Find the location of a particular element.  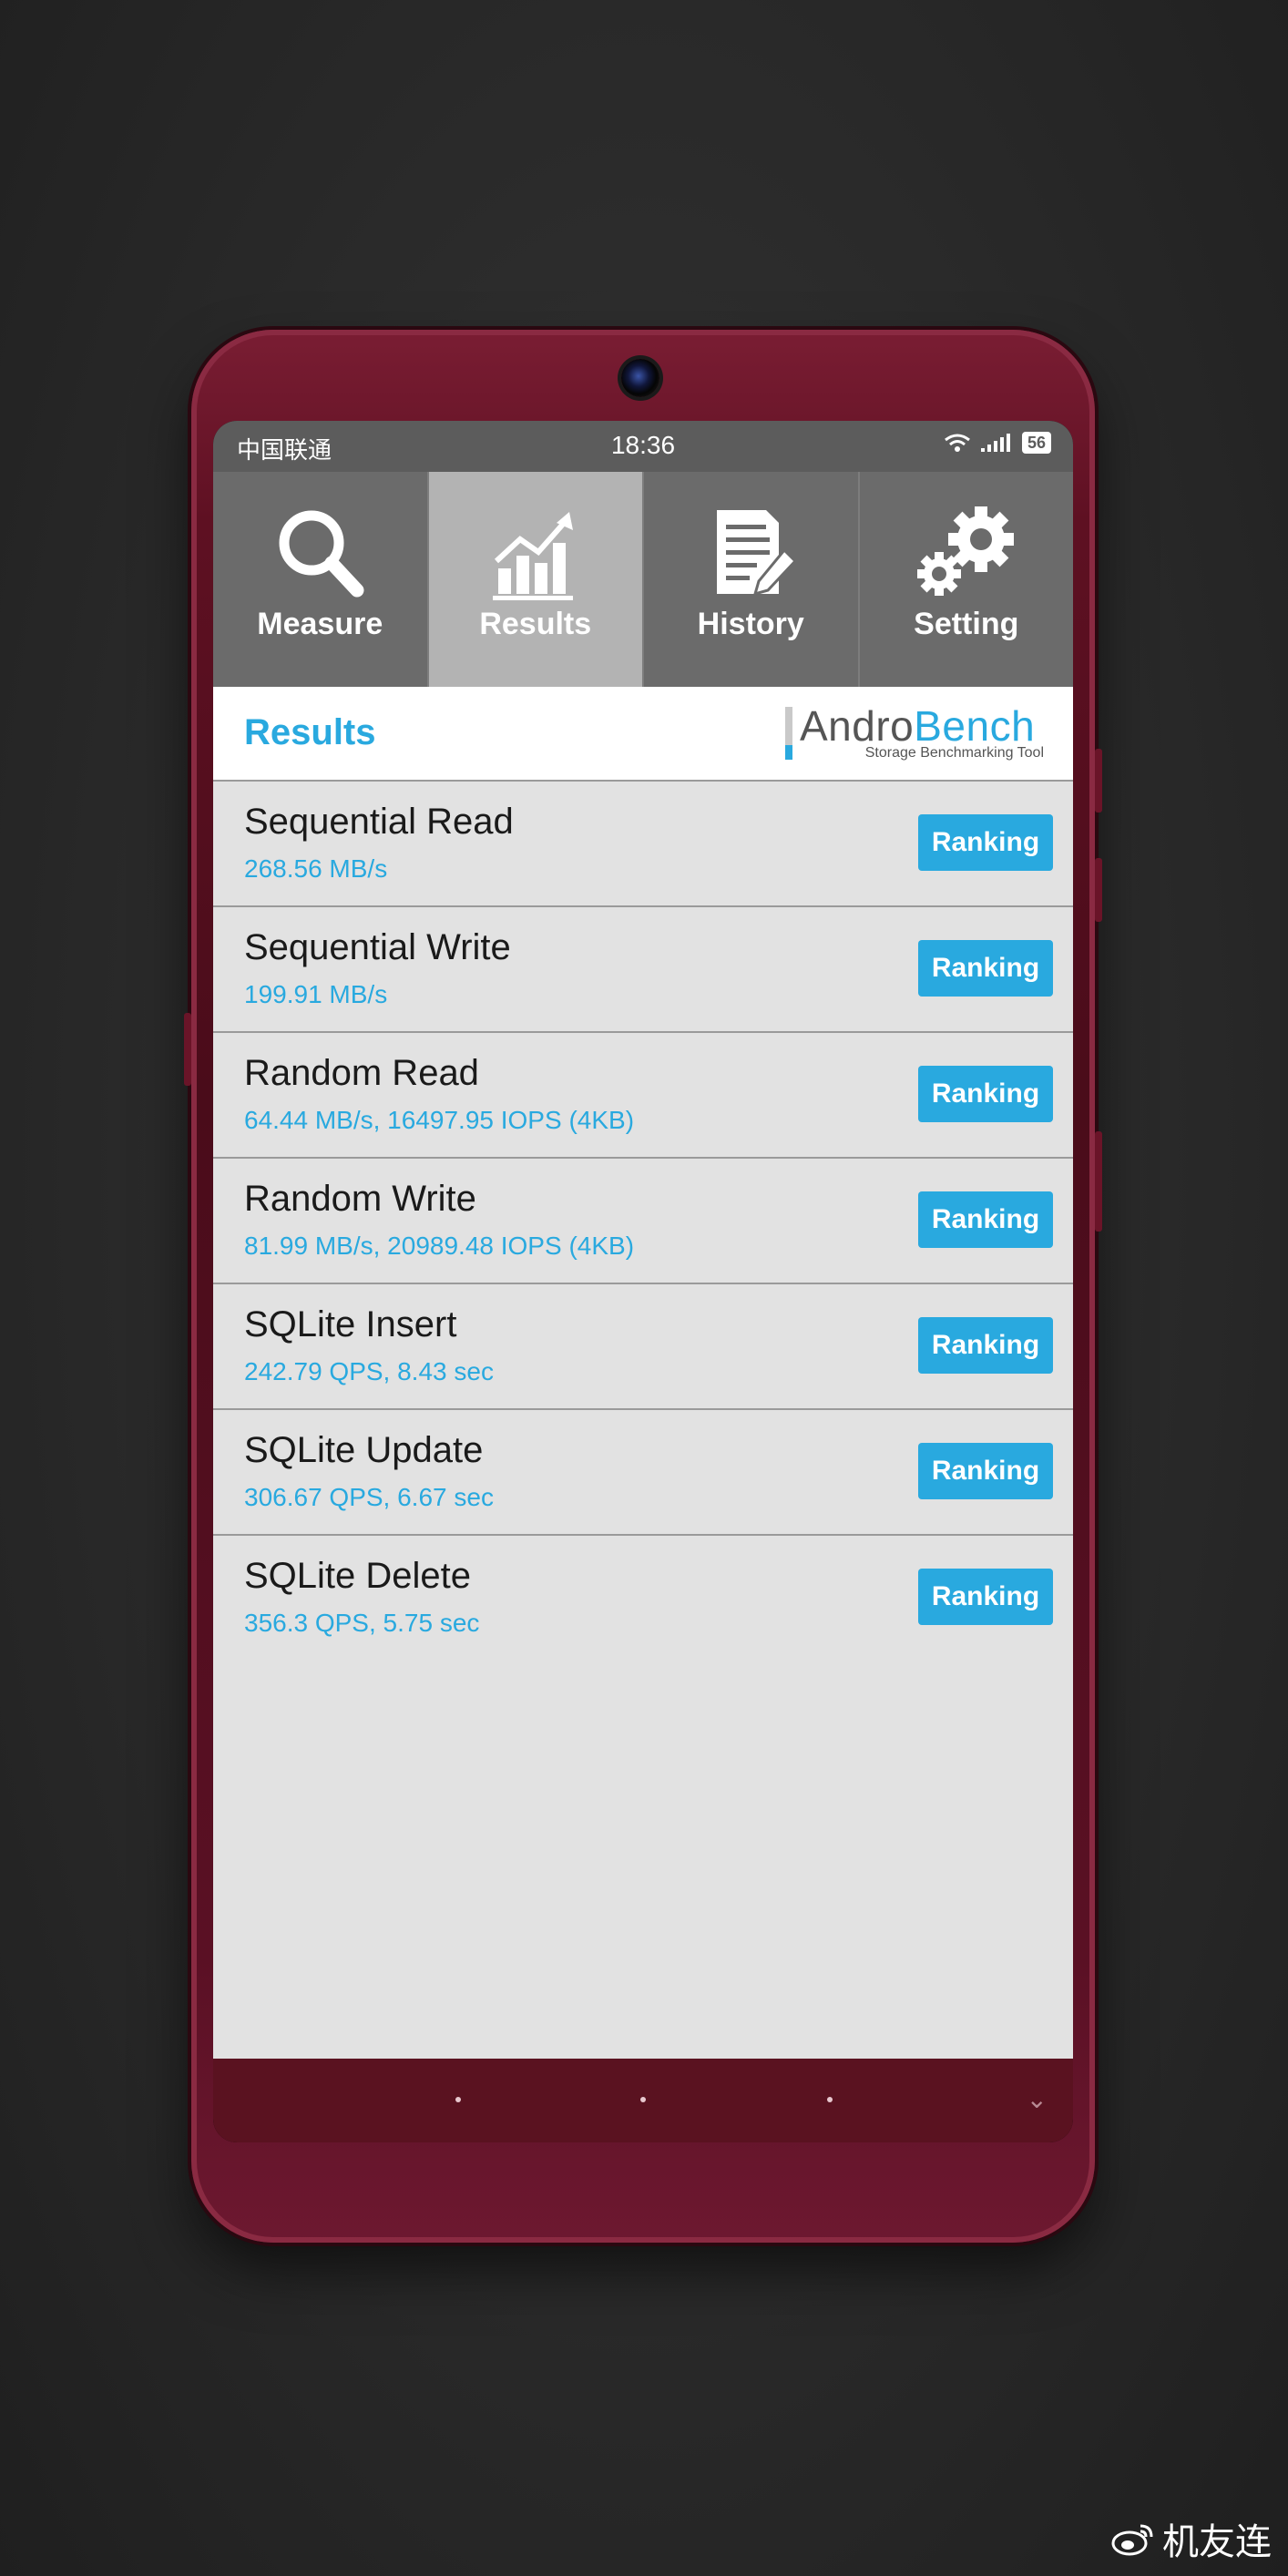

logo-bench: Bench is located at coordinates (975, 726).